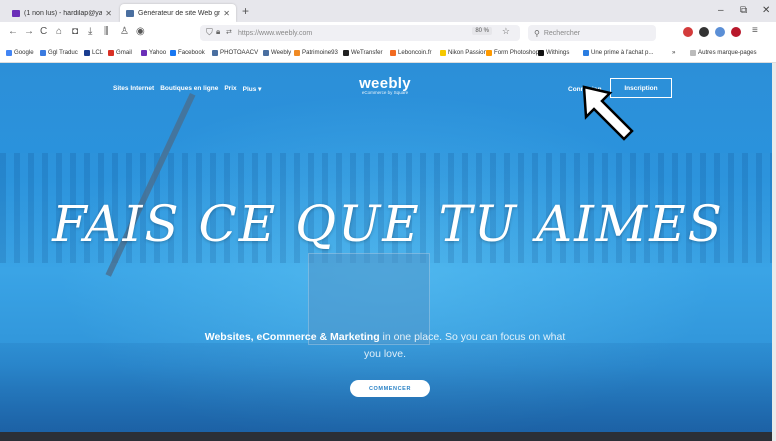 The height and width of the screenshot is (441, 776). What do you see at coordinates (43, 52) in the screenshot?
I see `translate-icon` at bounding box center [43, 52].